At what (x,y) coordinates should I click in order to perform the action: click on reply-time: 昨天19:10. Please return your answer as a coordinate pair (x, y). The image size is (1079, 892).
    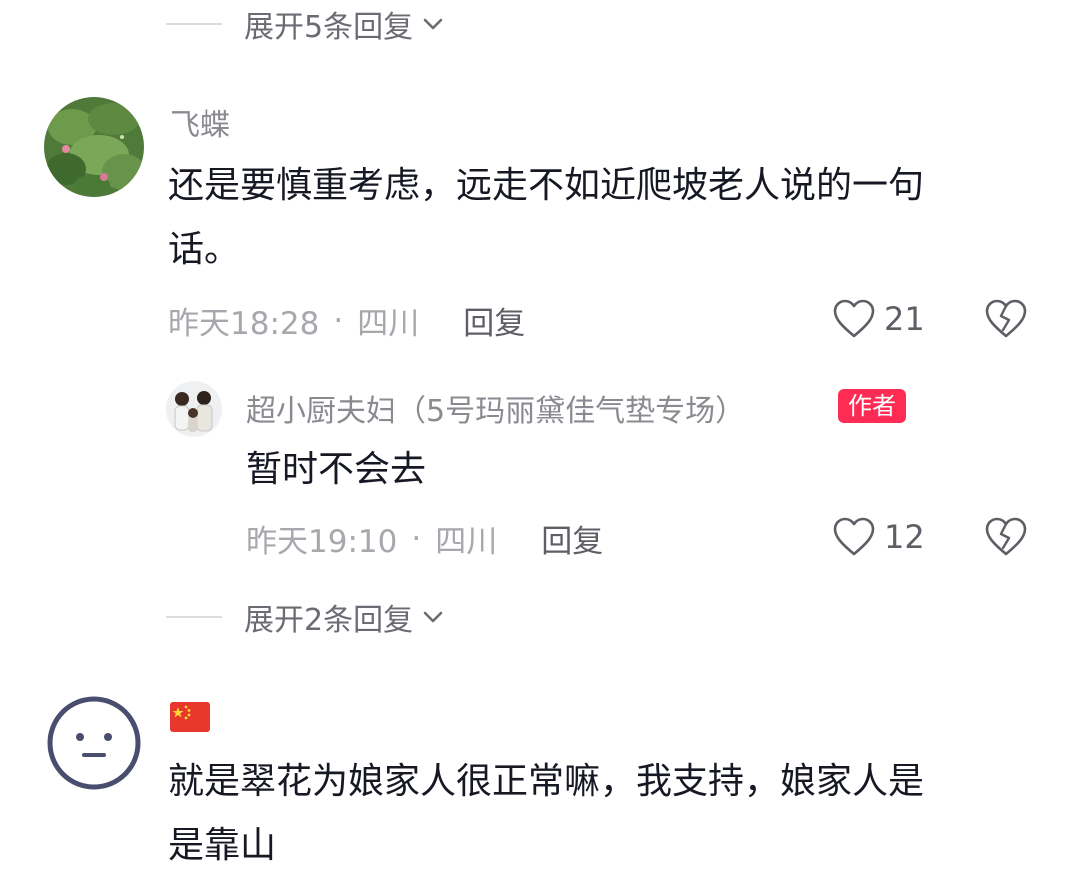
    Looking at the image, I should click on (322, 542).